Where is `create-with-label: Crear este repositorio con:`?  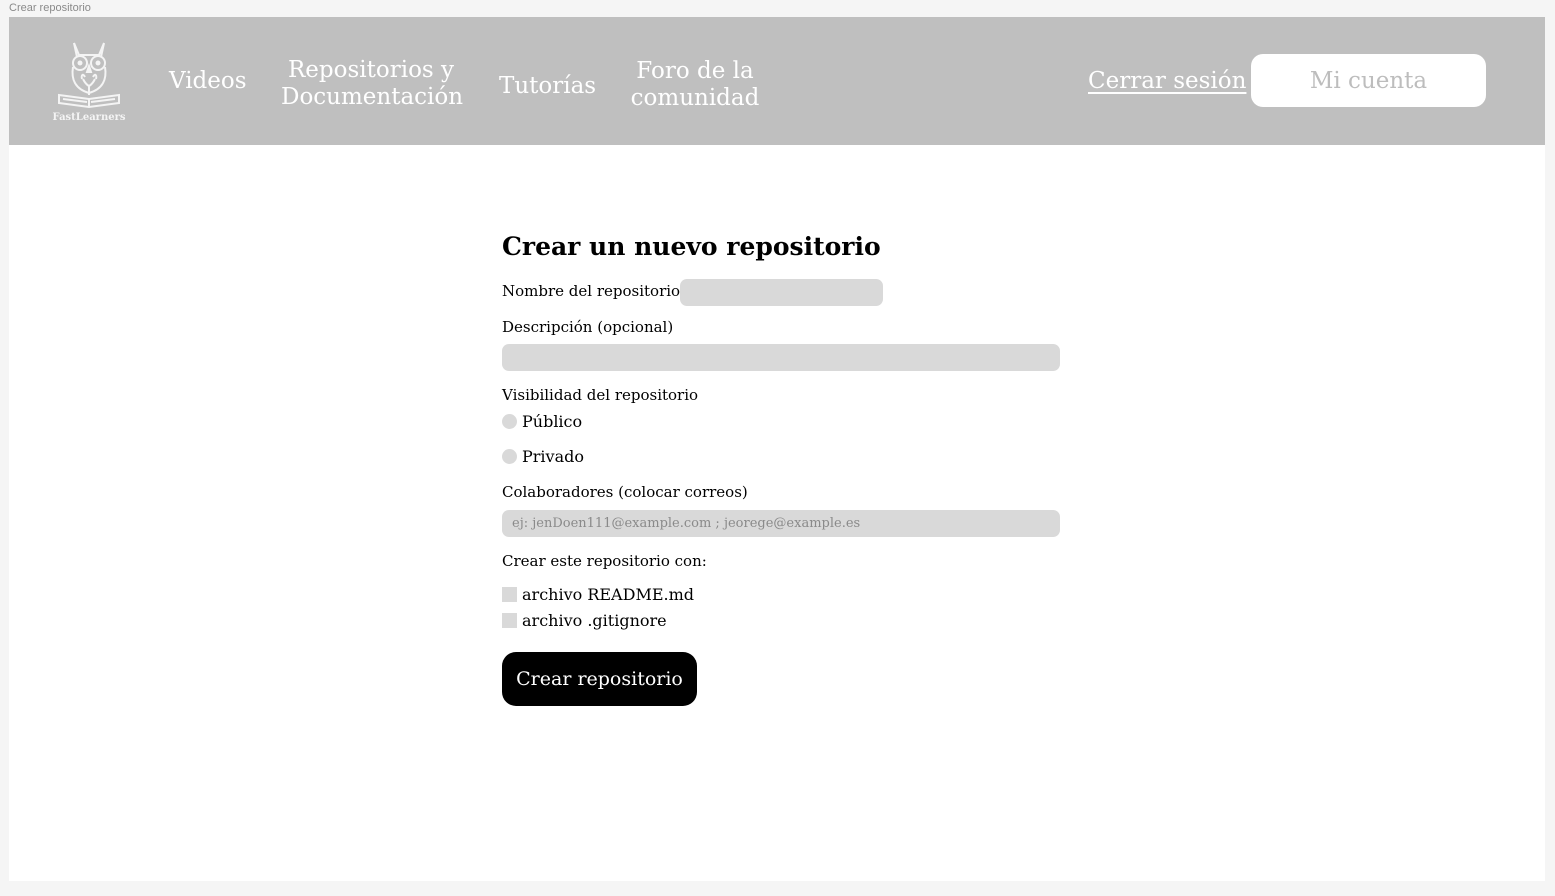
create-with-label: Crear este repositorio con: is located at coordinates (604, 561).